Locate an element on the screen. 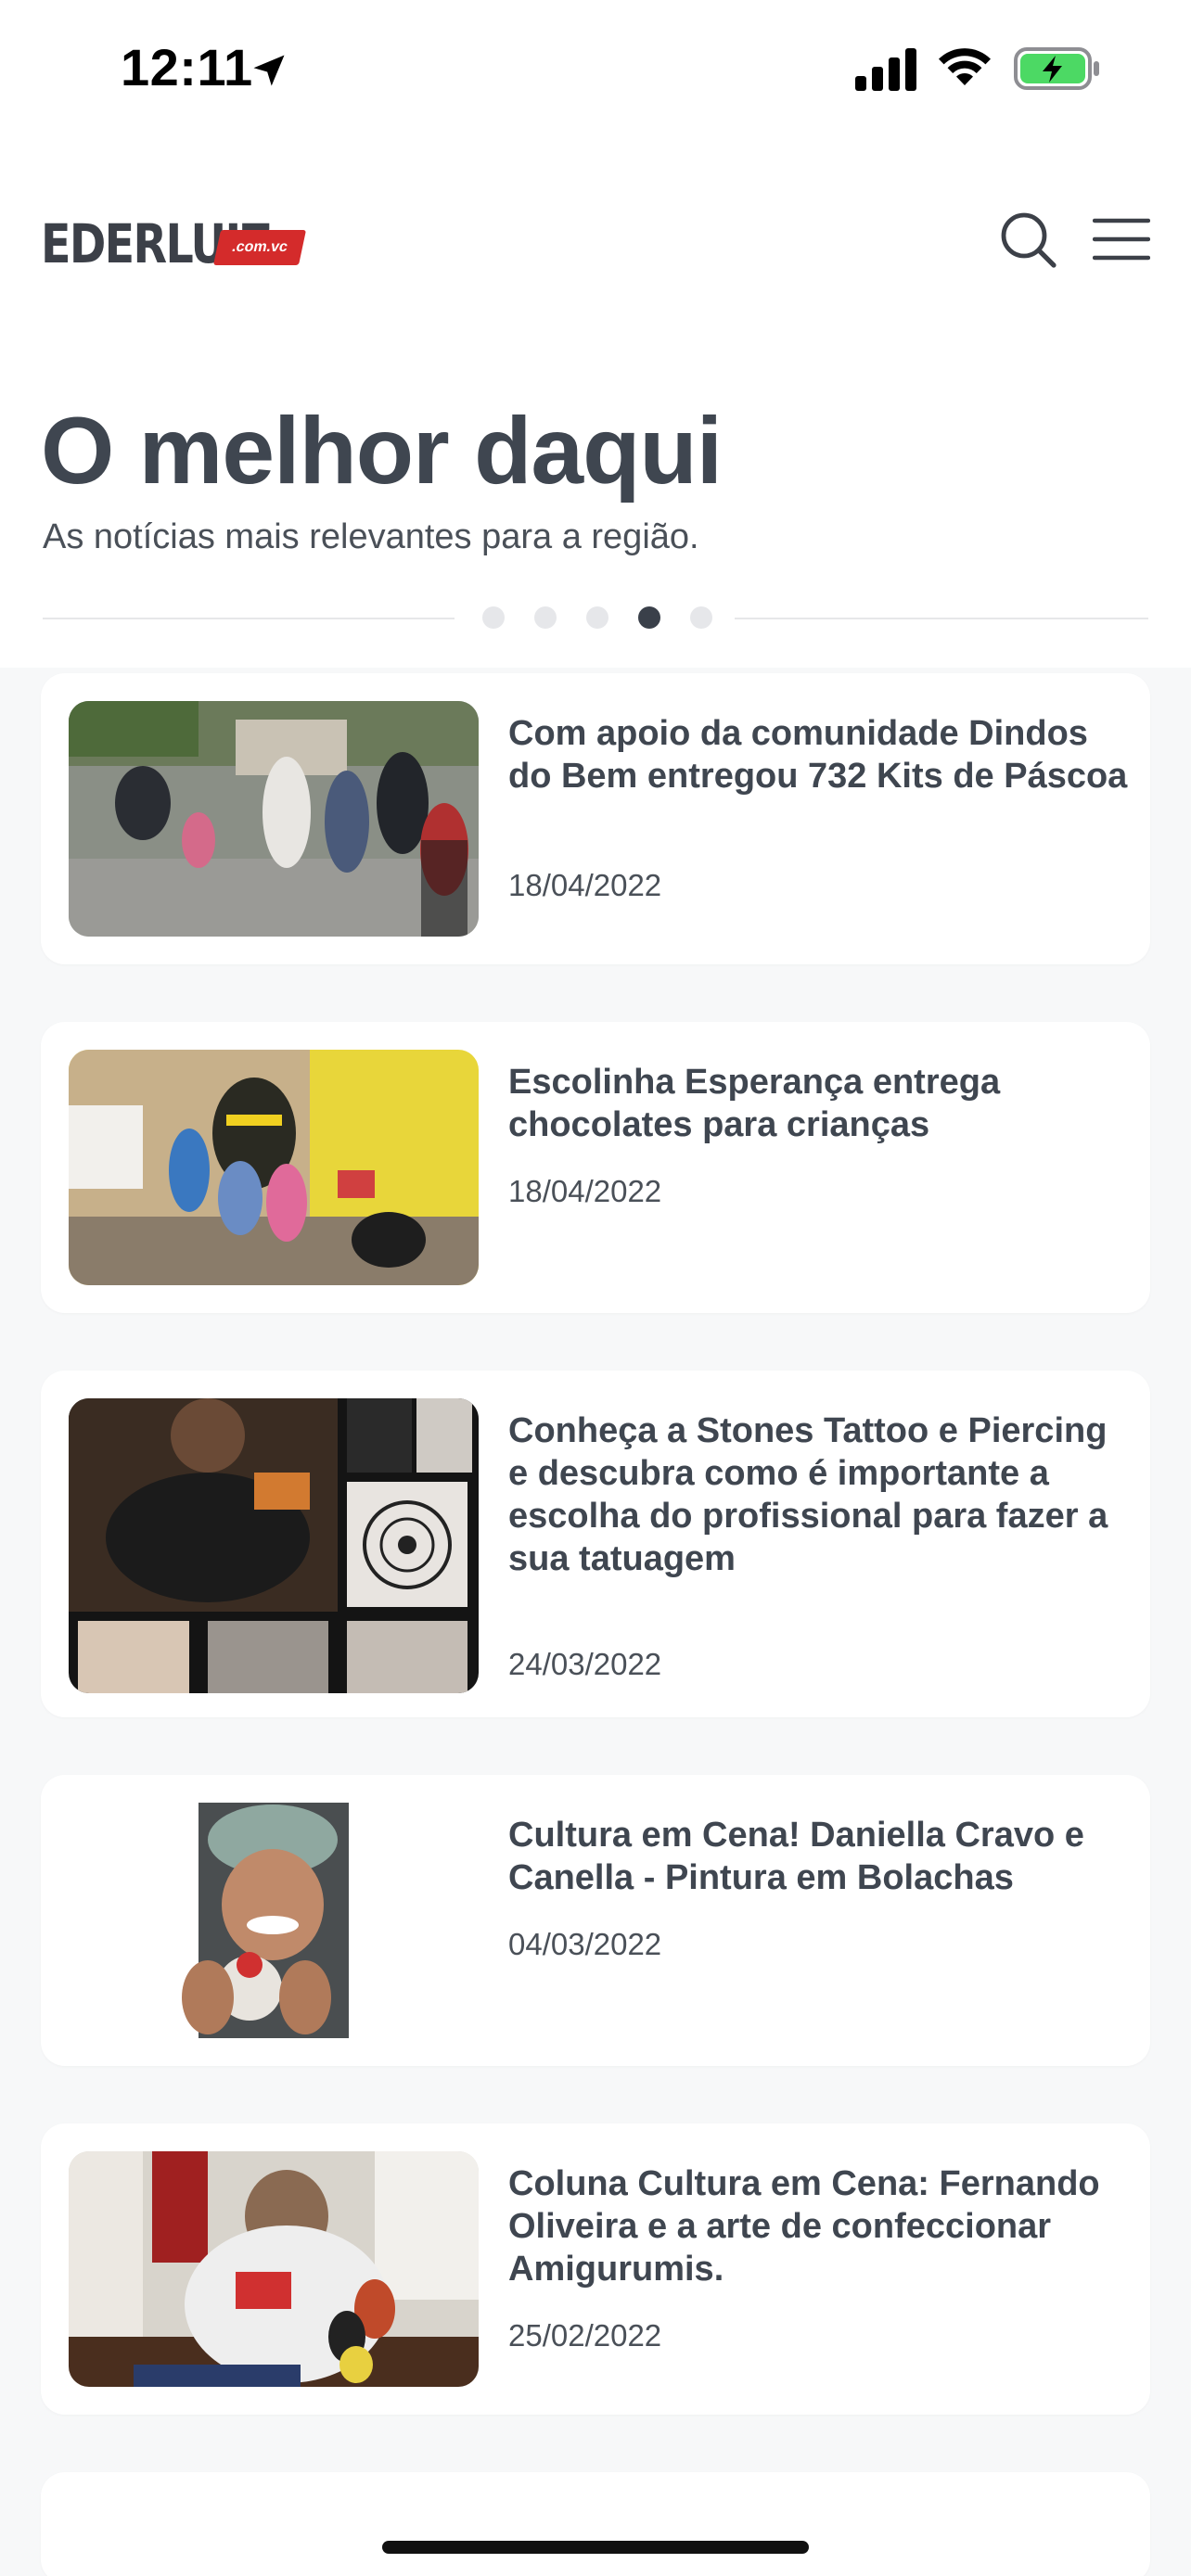  search-icon is located at coordinates (1027, 239).